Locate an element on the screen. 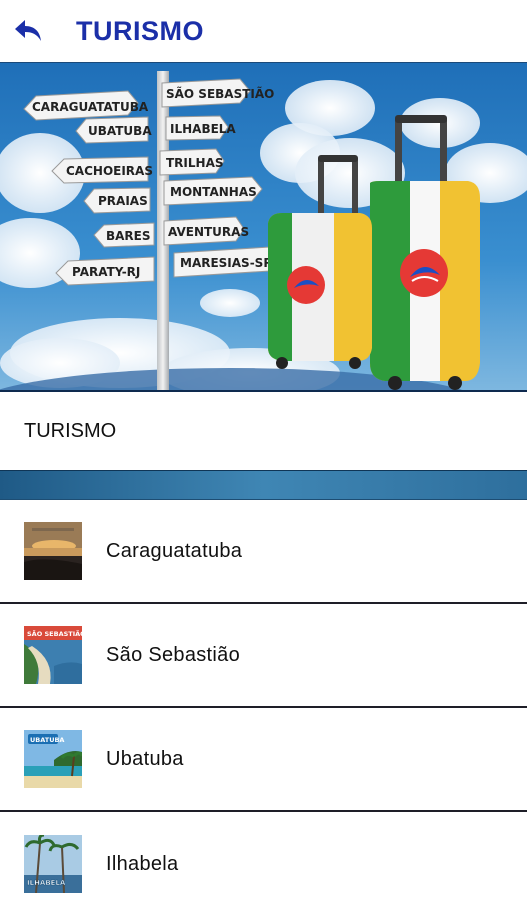 The height and width of the screenshot is (900, 527). list-item-label: Ubatuba is located at coordinates (145, 758).